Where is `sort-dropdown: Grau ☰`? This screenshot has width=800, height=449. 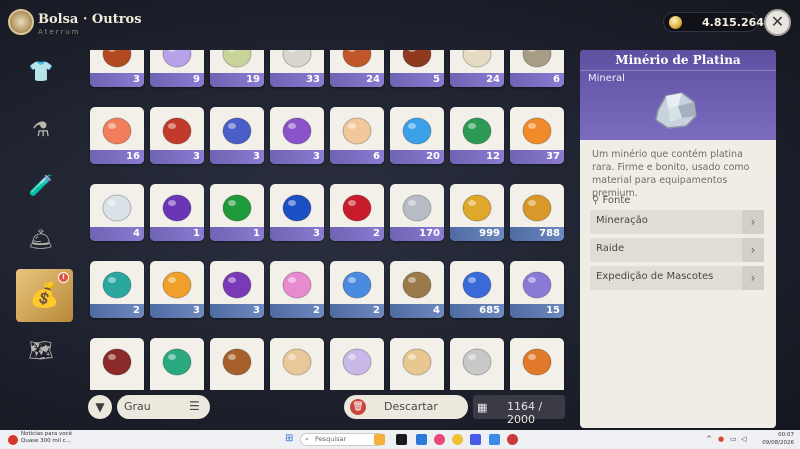 sort-dropdown: Grau ☰ is located at coordinates (163, 407).